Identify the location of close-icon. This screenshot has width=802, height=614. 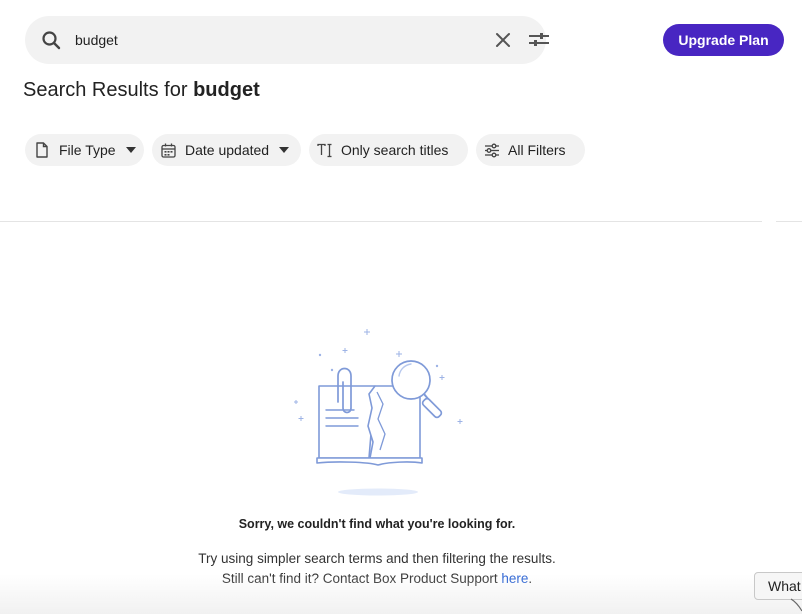
(503, 40).